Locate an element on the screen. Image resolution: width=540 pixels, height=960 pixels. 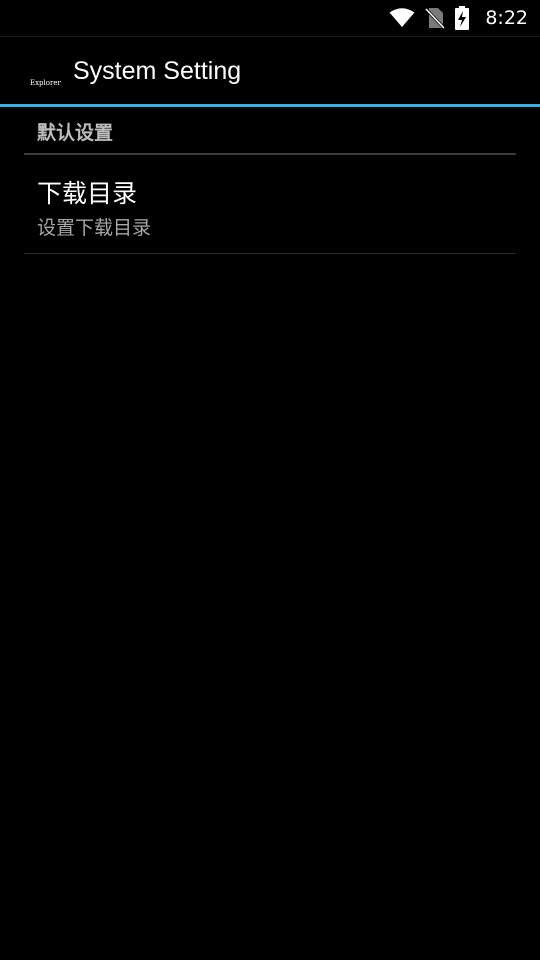
wifi-icon is located at coordinates (402, 18).